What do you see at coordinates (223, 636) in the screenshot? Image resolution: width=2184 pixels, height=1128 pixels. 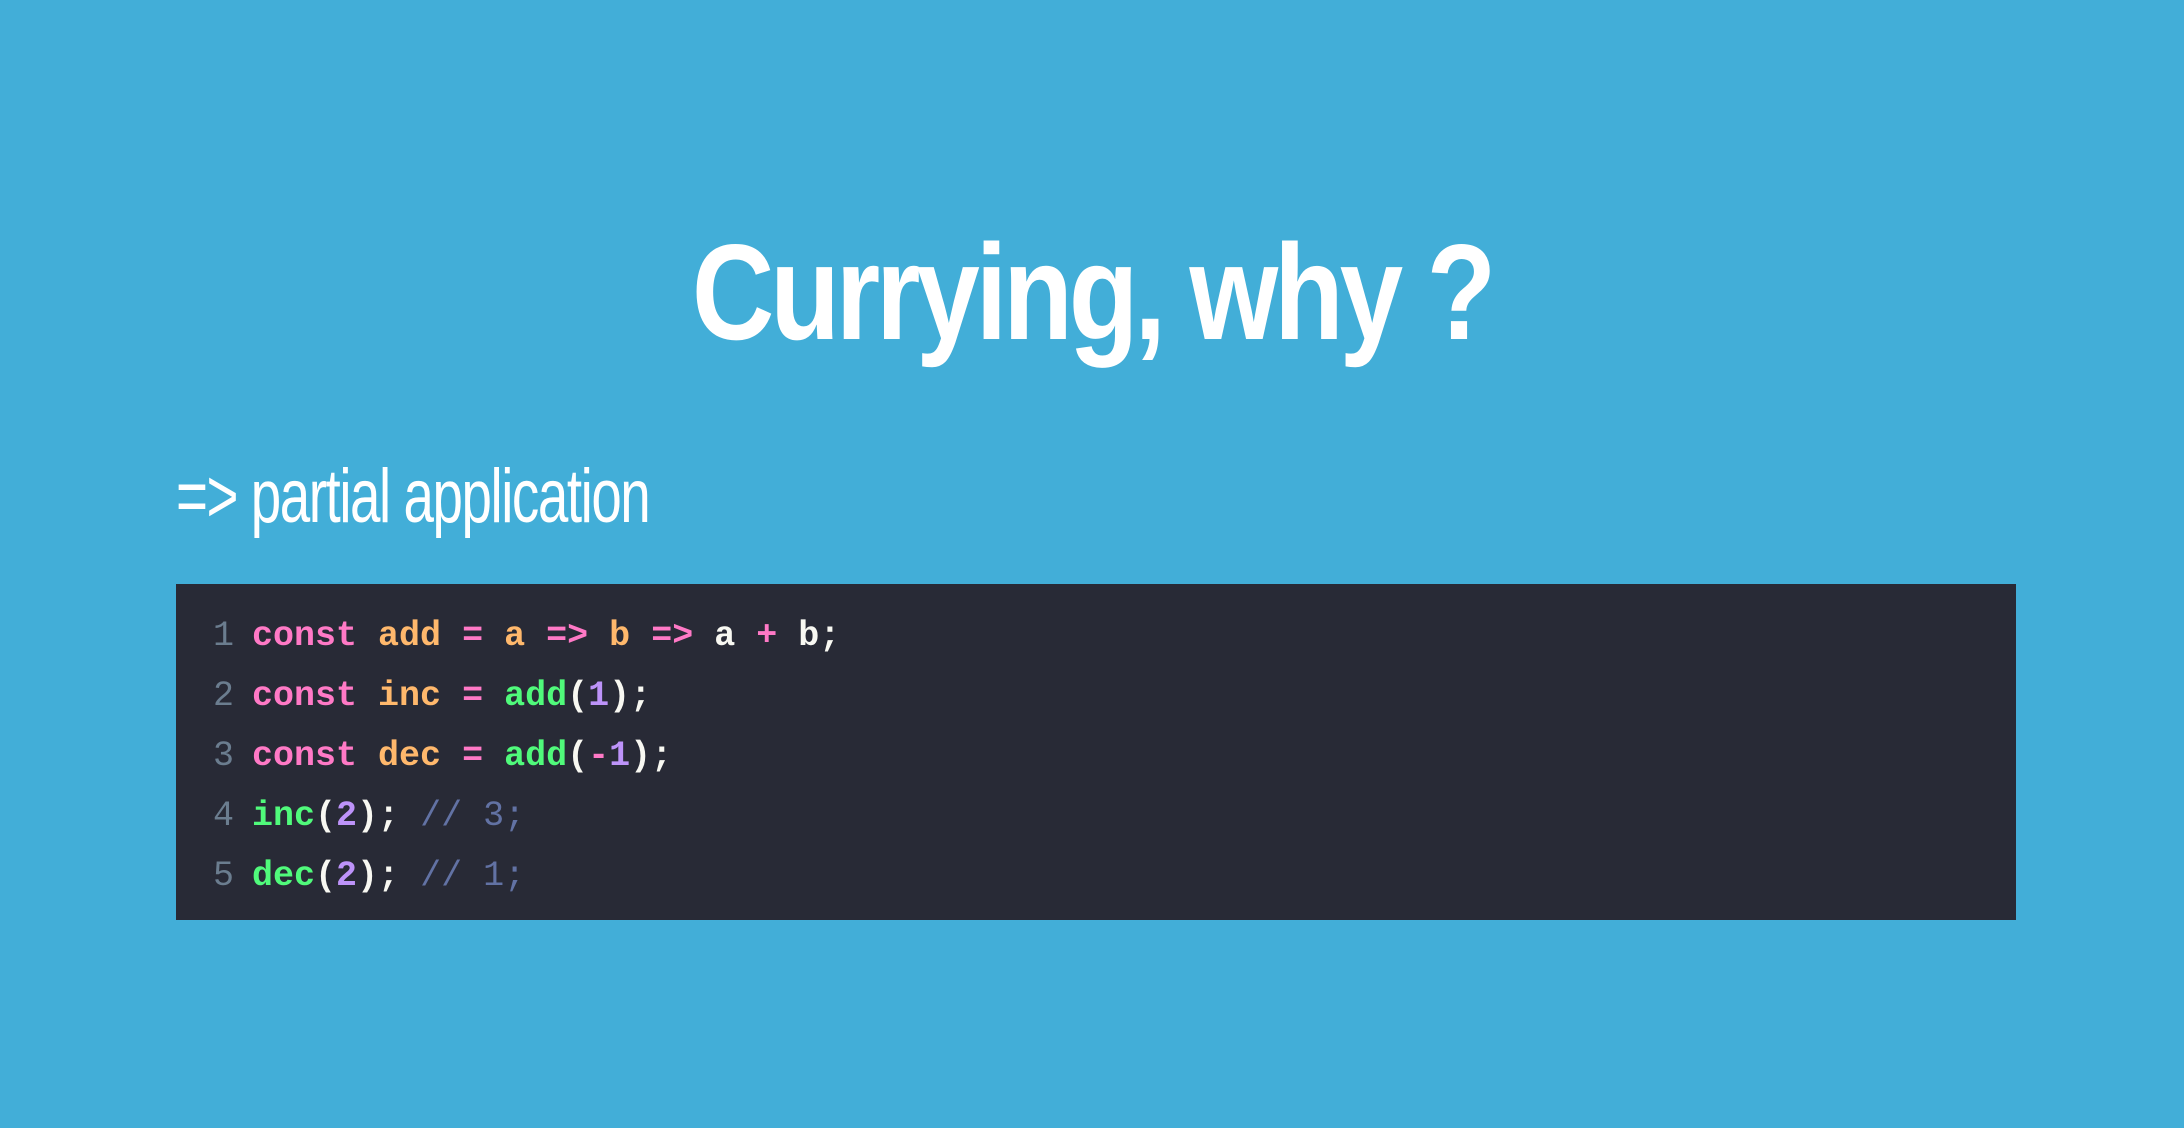 I see `line-number: 1` at bounding box center [223, 636].